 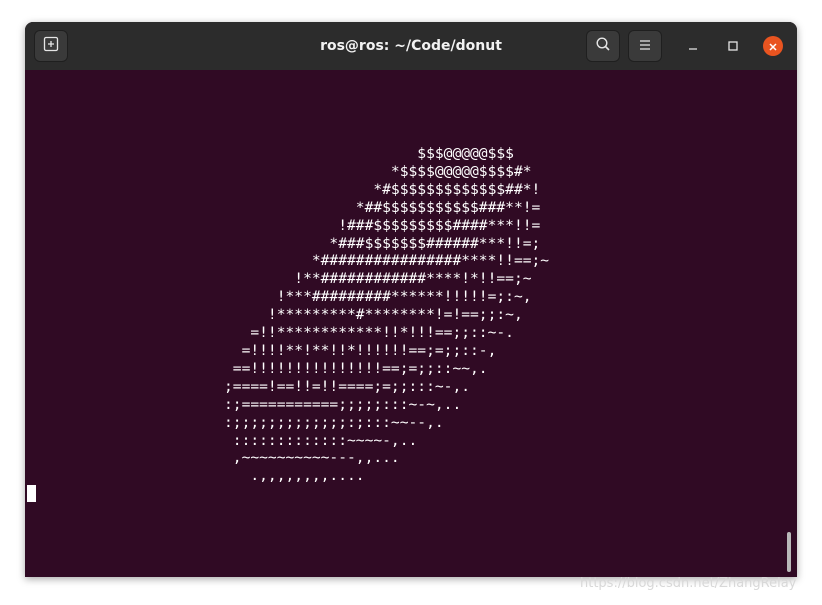 I want to click on minimize-icon, so click(x=693, y=46).